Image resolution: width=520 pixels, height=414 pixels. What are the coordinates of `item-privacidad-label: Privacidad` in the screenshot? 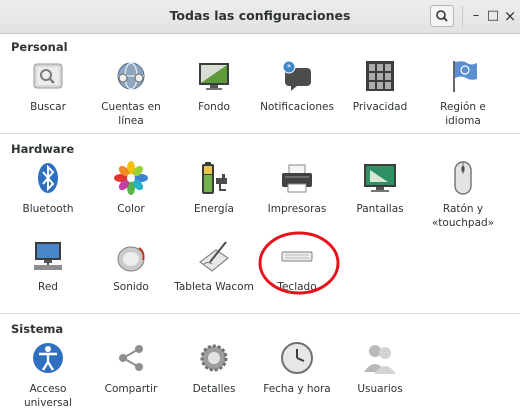 It's located at (380, 107).